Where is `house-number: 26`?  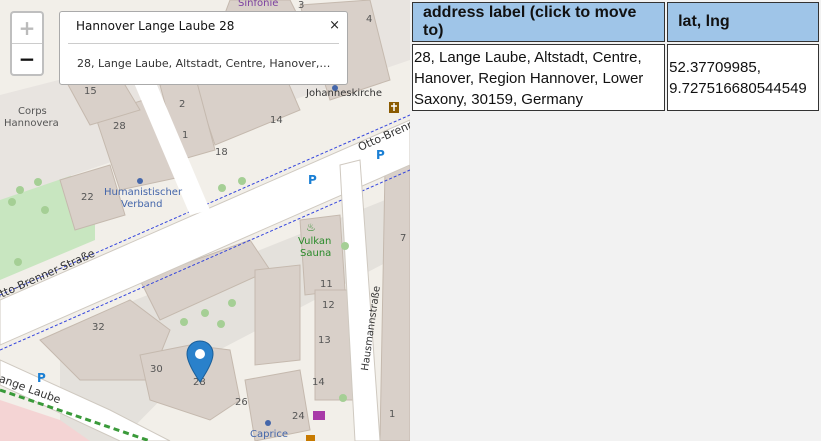 house-number: 26 is located at coordinates (241, 402).